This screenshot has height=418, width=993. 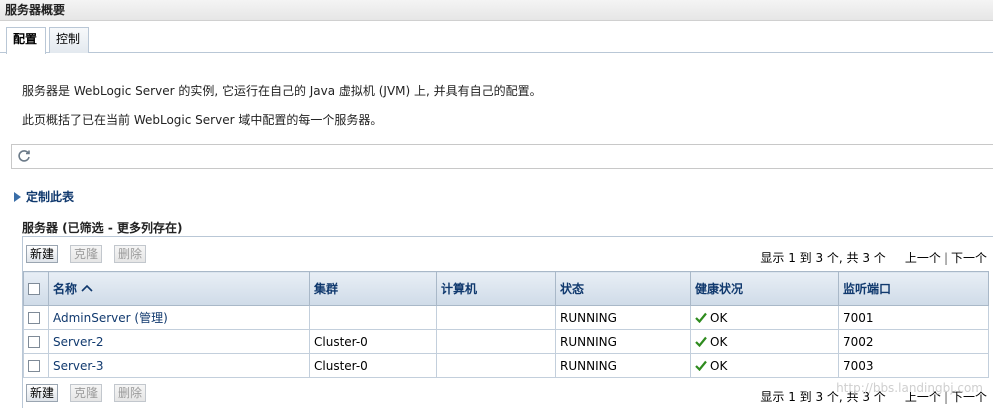 I want to click on new-button-bottom: 新建, so click(x=42, y=393).